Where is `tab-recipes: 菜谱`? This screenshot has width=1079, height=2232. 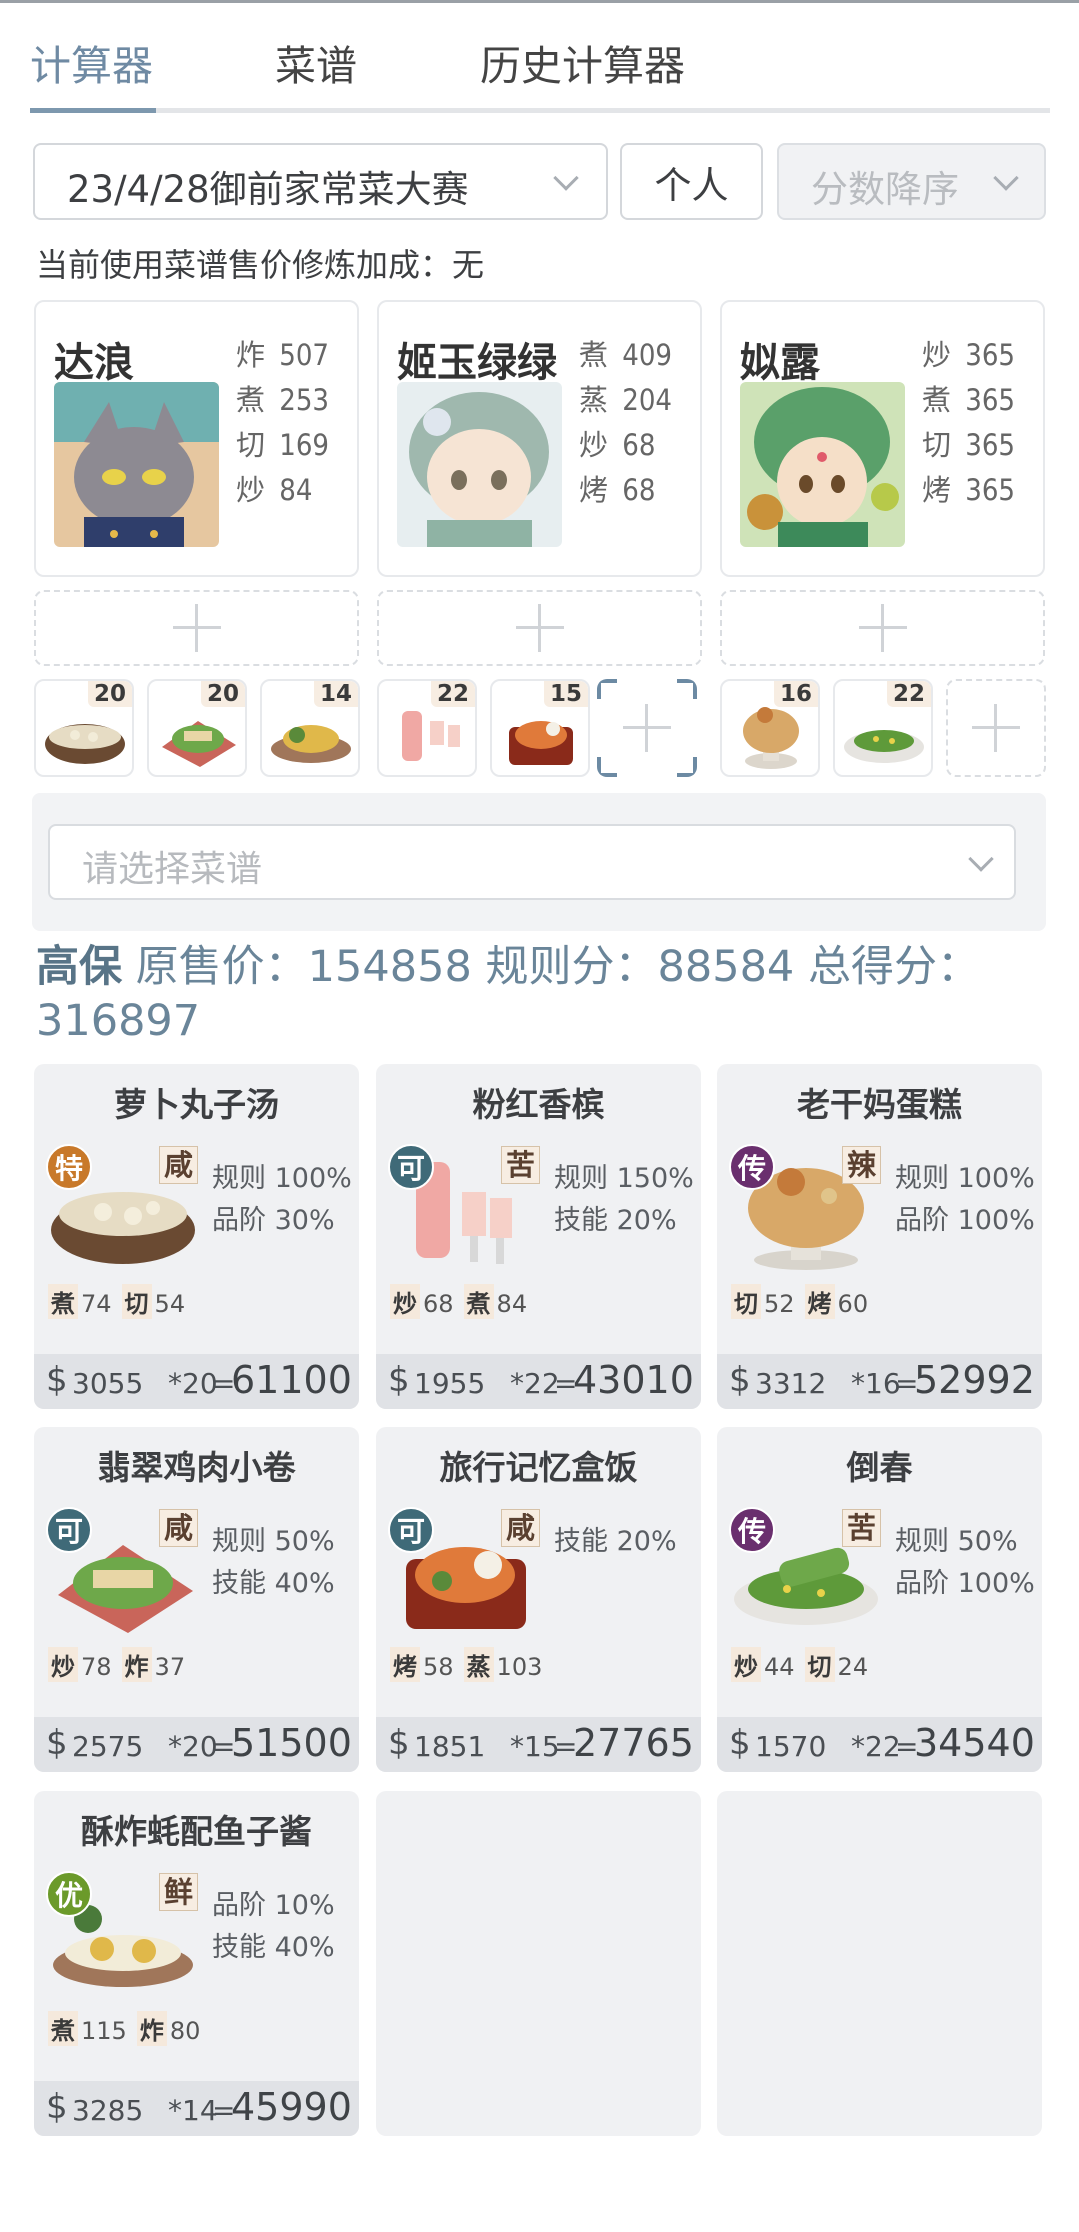 tab-recipes: 菜谱 is located at coordinates (316, 62).